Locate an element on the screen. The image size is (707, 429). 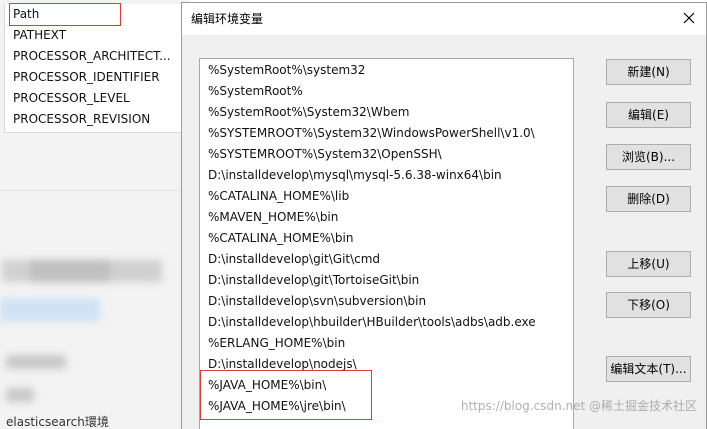
variable-item-processor-level: PROCESSOR_LEVEL is located at coordinates (71, 98).